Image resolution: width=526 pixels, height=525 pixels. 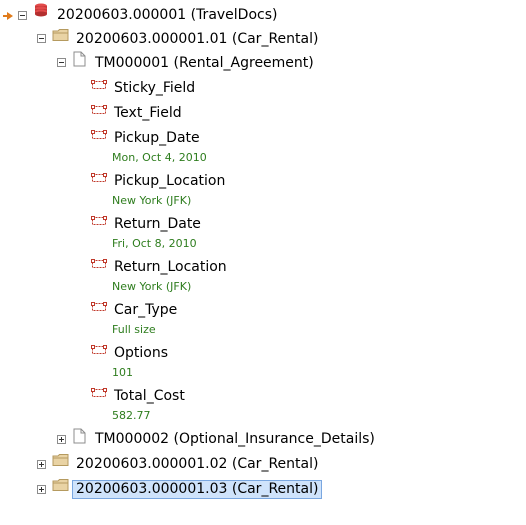 I want to click on field-name: Car_Type, so click(x=146, y=310).